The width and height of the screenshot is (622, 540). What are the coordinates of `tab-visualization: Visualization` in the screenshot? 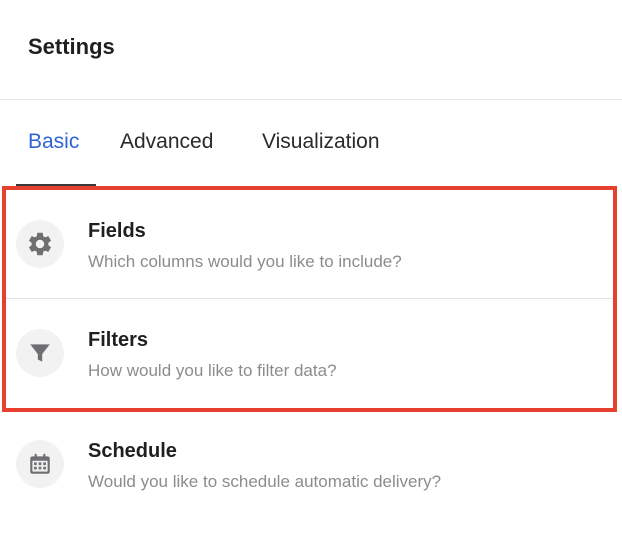 It's located at (321, 142).